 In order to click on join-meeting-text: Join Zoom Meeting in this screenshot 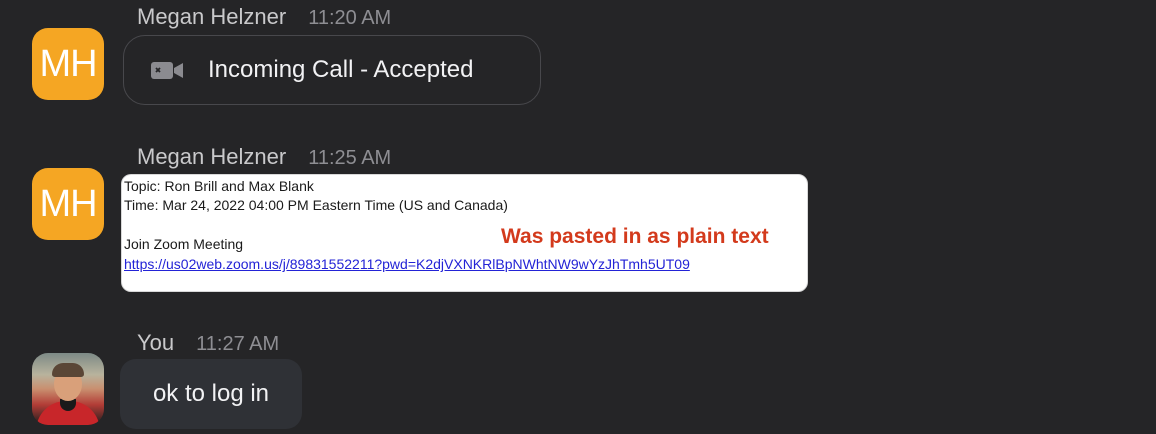, I will do `click(184, 244)`.